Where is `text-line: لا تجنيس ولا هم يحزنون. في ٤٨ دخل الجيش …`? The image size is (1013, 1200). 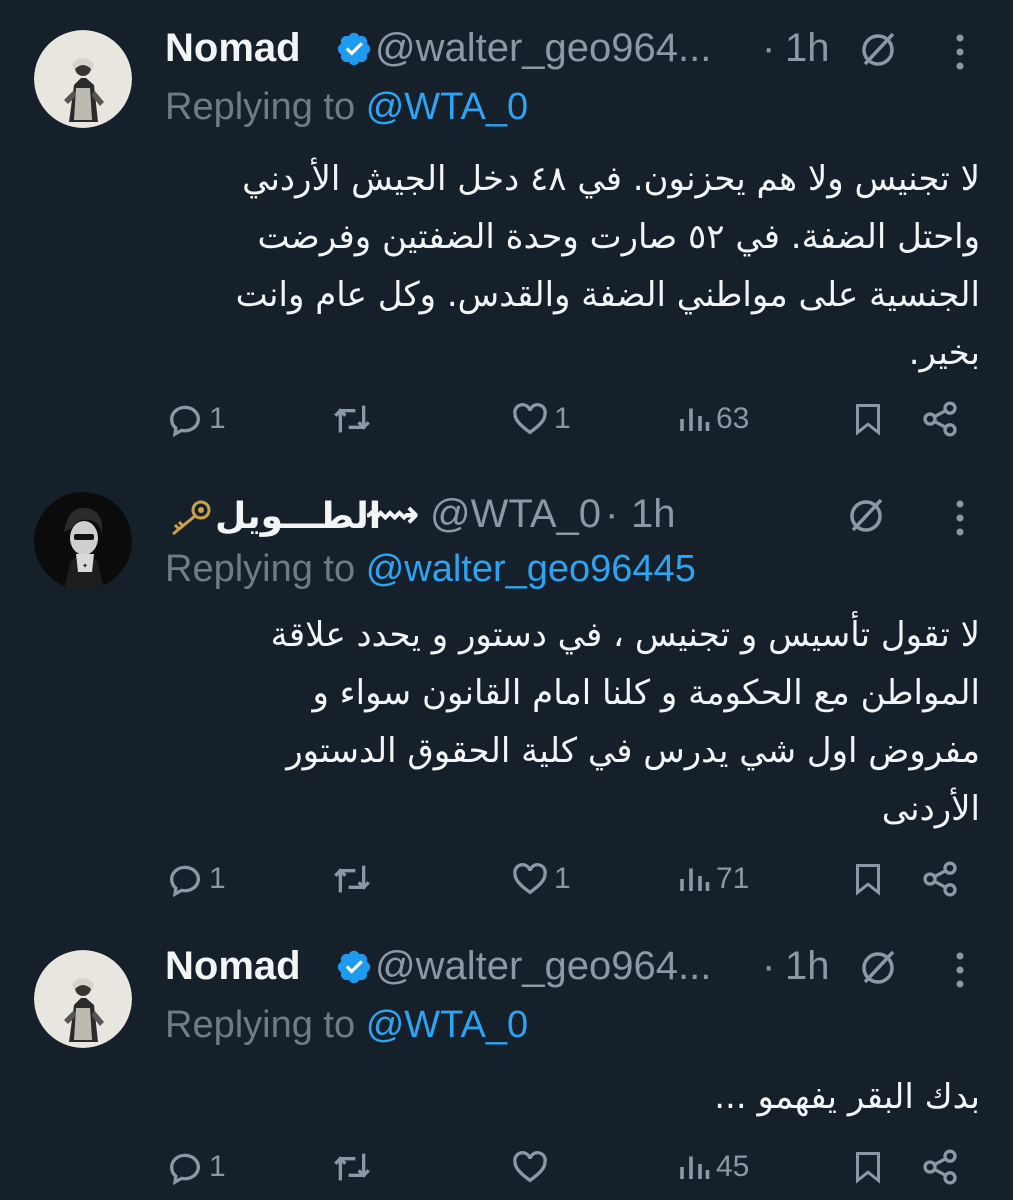
text-line: لا تجنيس ولا هم يحزنون. في ٤٨ دخل الجيش … is located at coordinates (611, 179).